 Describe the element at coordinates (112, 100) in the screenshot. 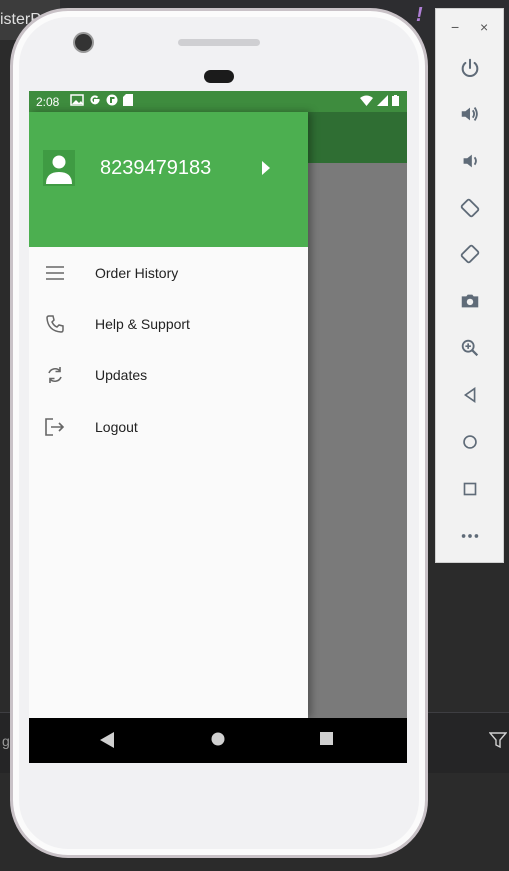

I see `app-notification-icon` at that location.